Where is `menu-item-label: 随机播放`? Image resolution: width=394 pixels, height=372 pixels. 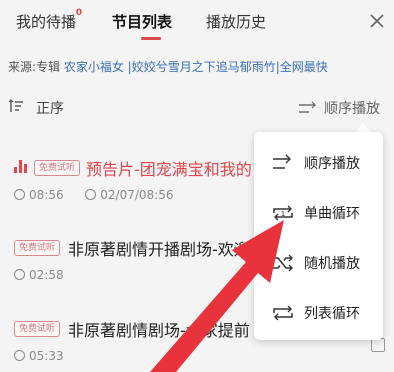
menu-item-label: 随机播放 is located at coordinates (332, 264).